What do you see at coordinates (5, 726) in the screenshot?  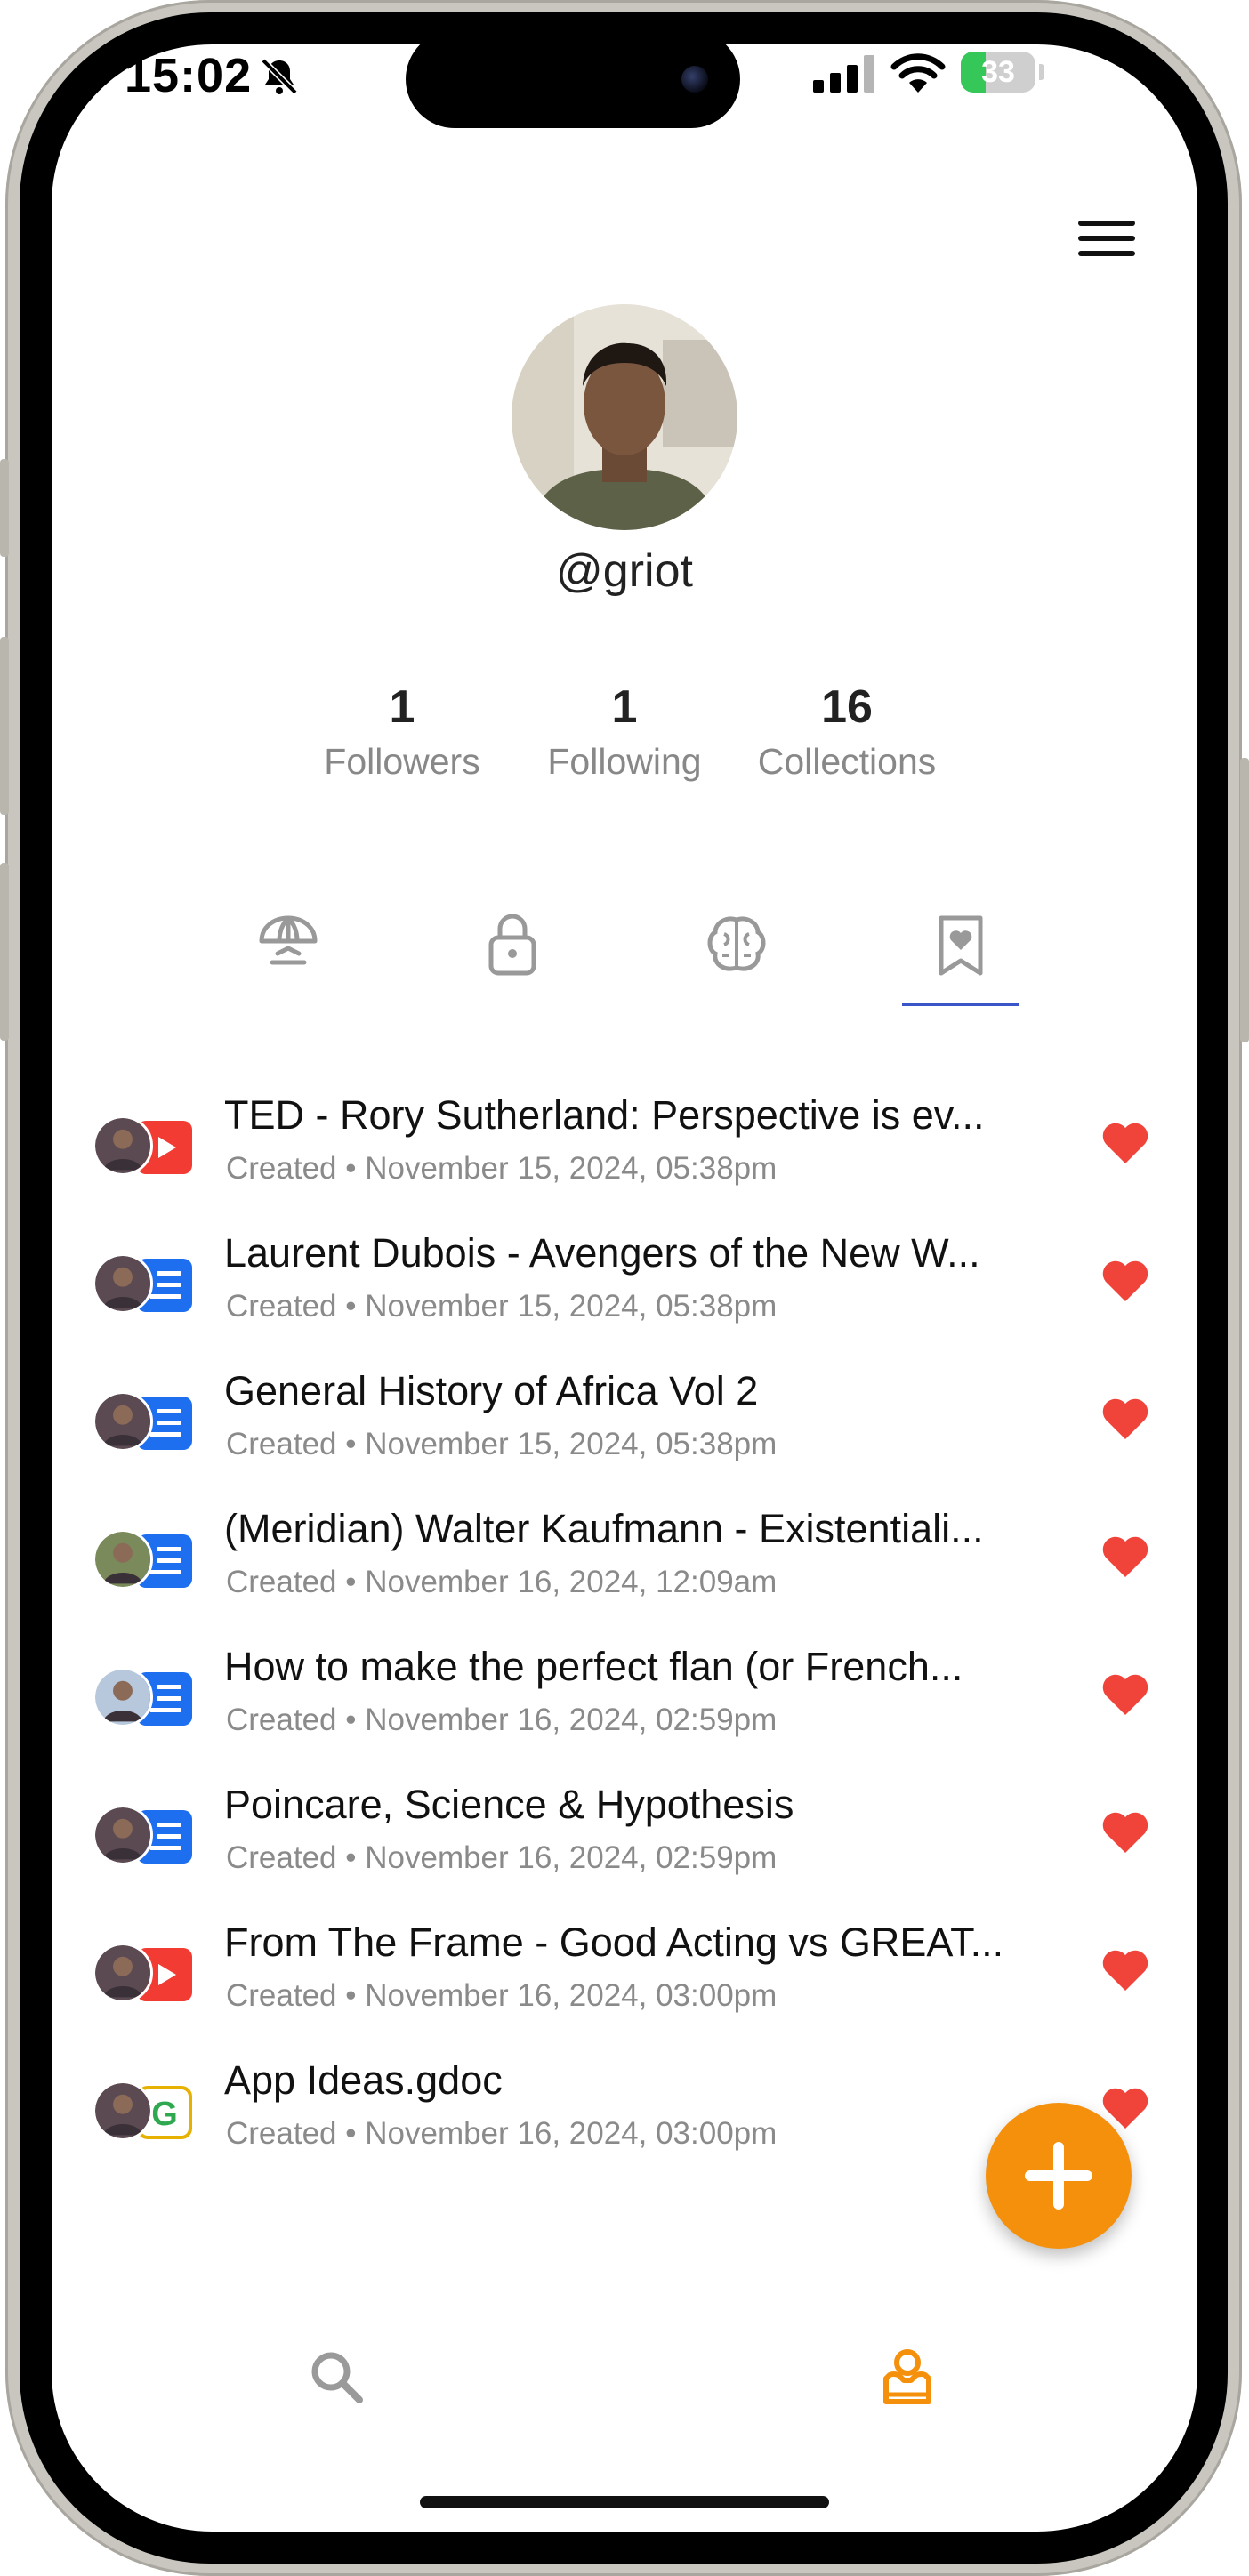 I see `device-volume-up-button` at bounding box center [5, 726].